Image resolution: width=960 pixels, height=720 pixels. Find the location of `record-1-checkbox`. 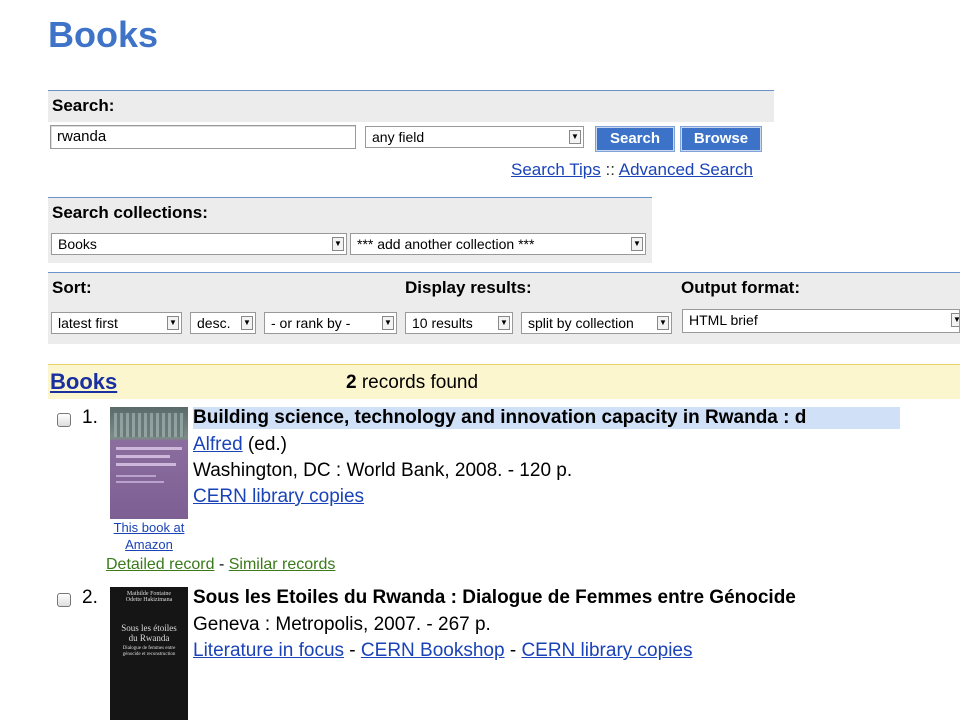

record-1-checkbox is located at coordinates (64, 420).